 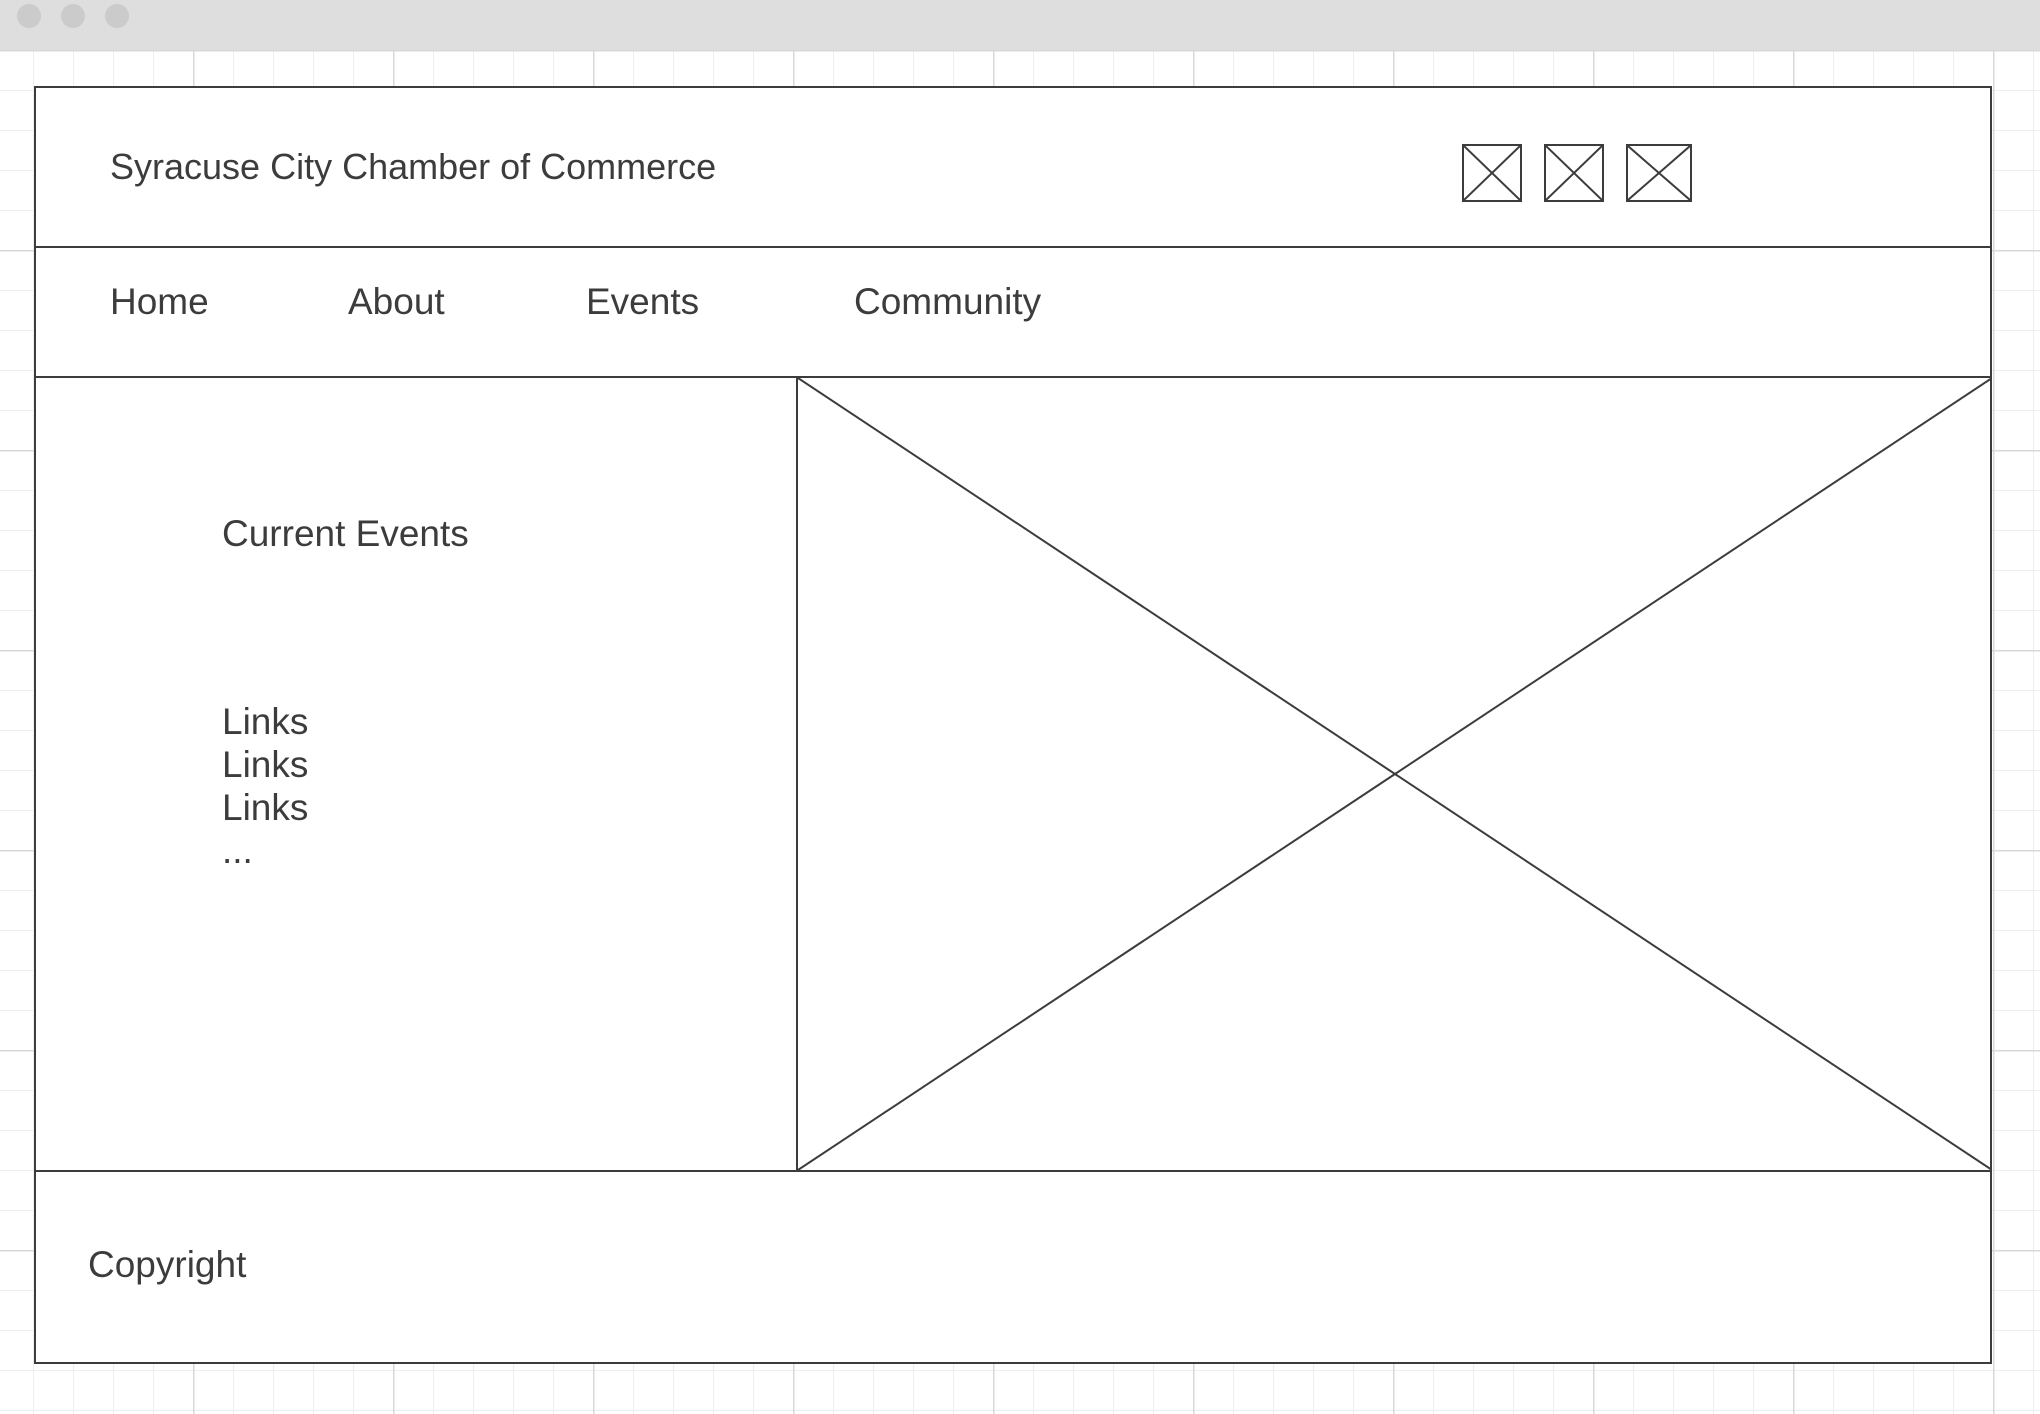 What do you see at coordinates (1020, 25) in the screenshot?
I see `window-titlebar` at bounding box center [1020, 25].